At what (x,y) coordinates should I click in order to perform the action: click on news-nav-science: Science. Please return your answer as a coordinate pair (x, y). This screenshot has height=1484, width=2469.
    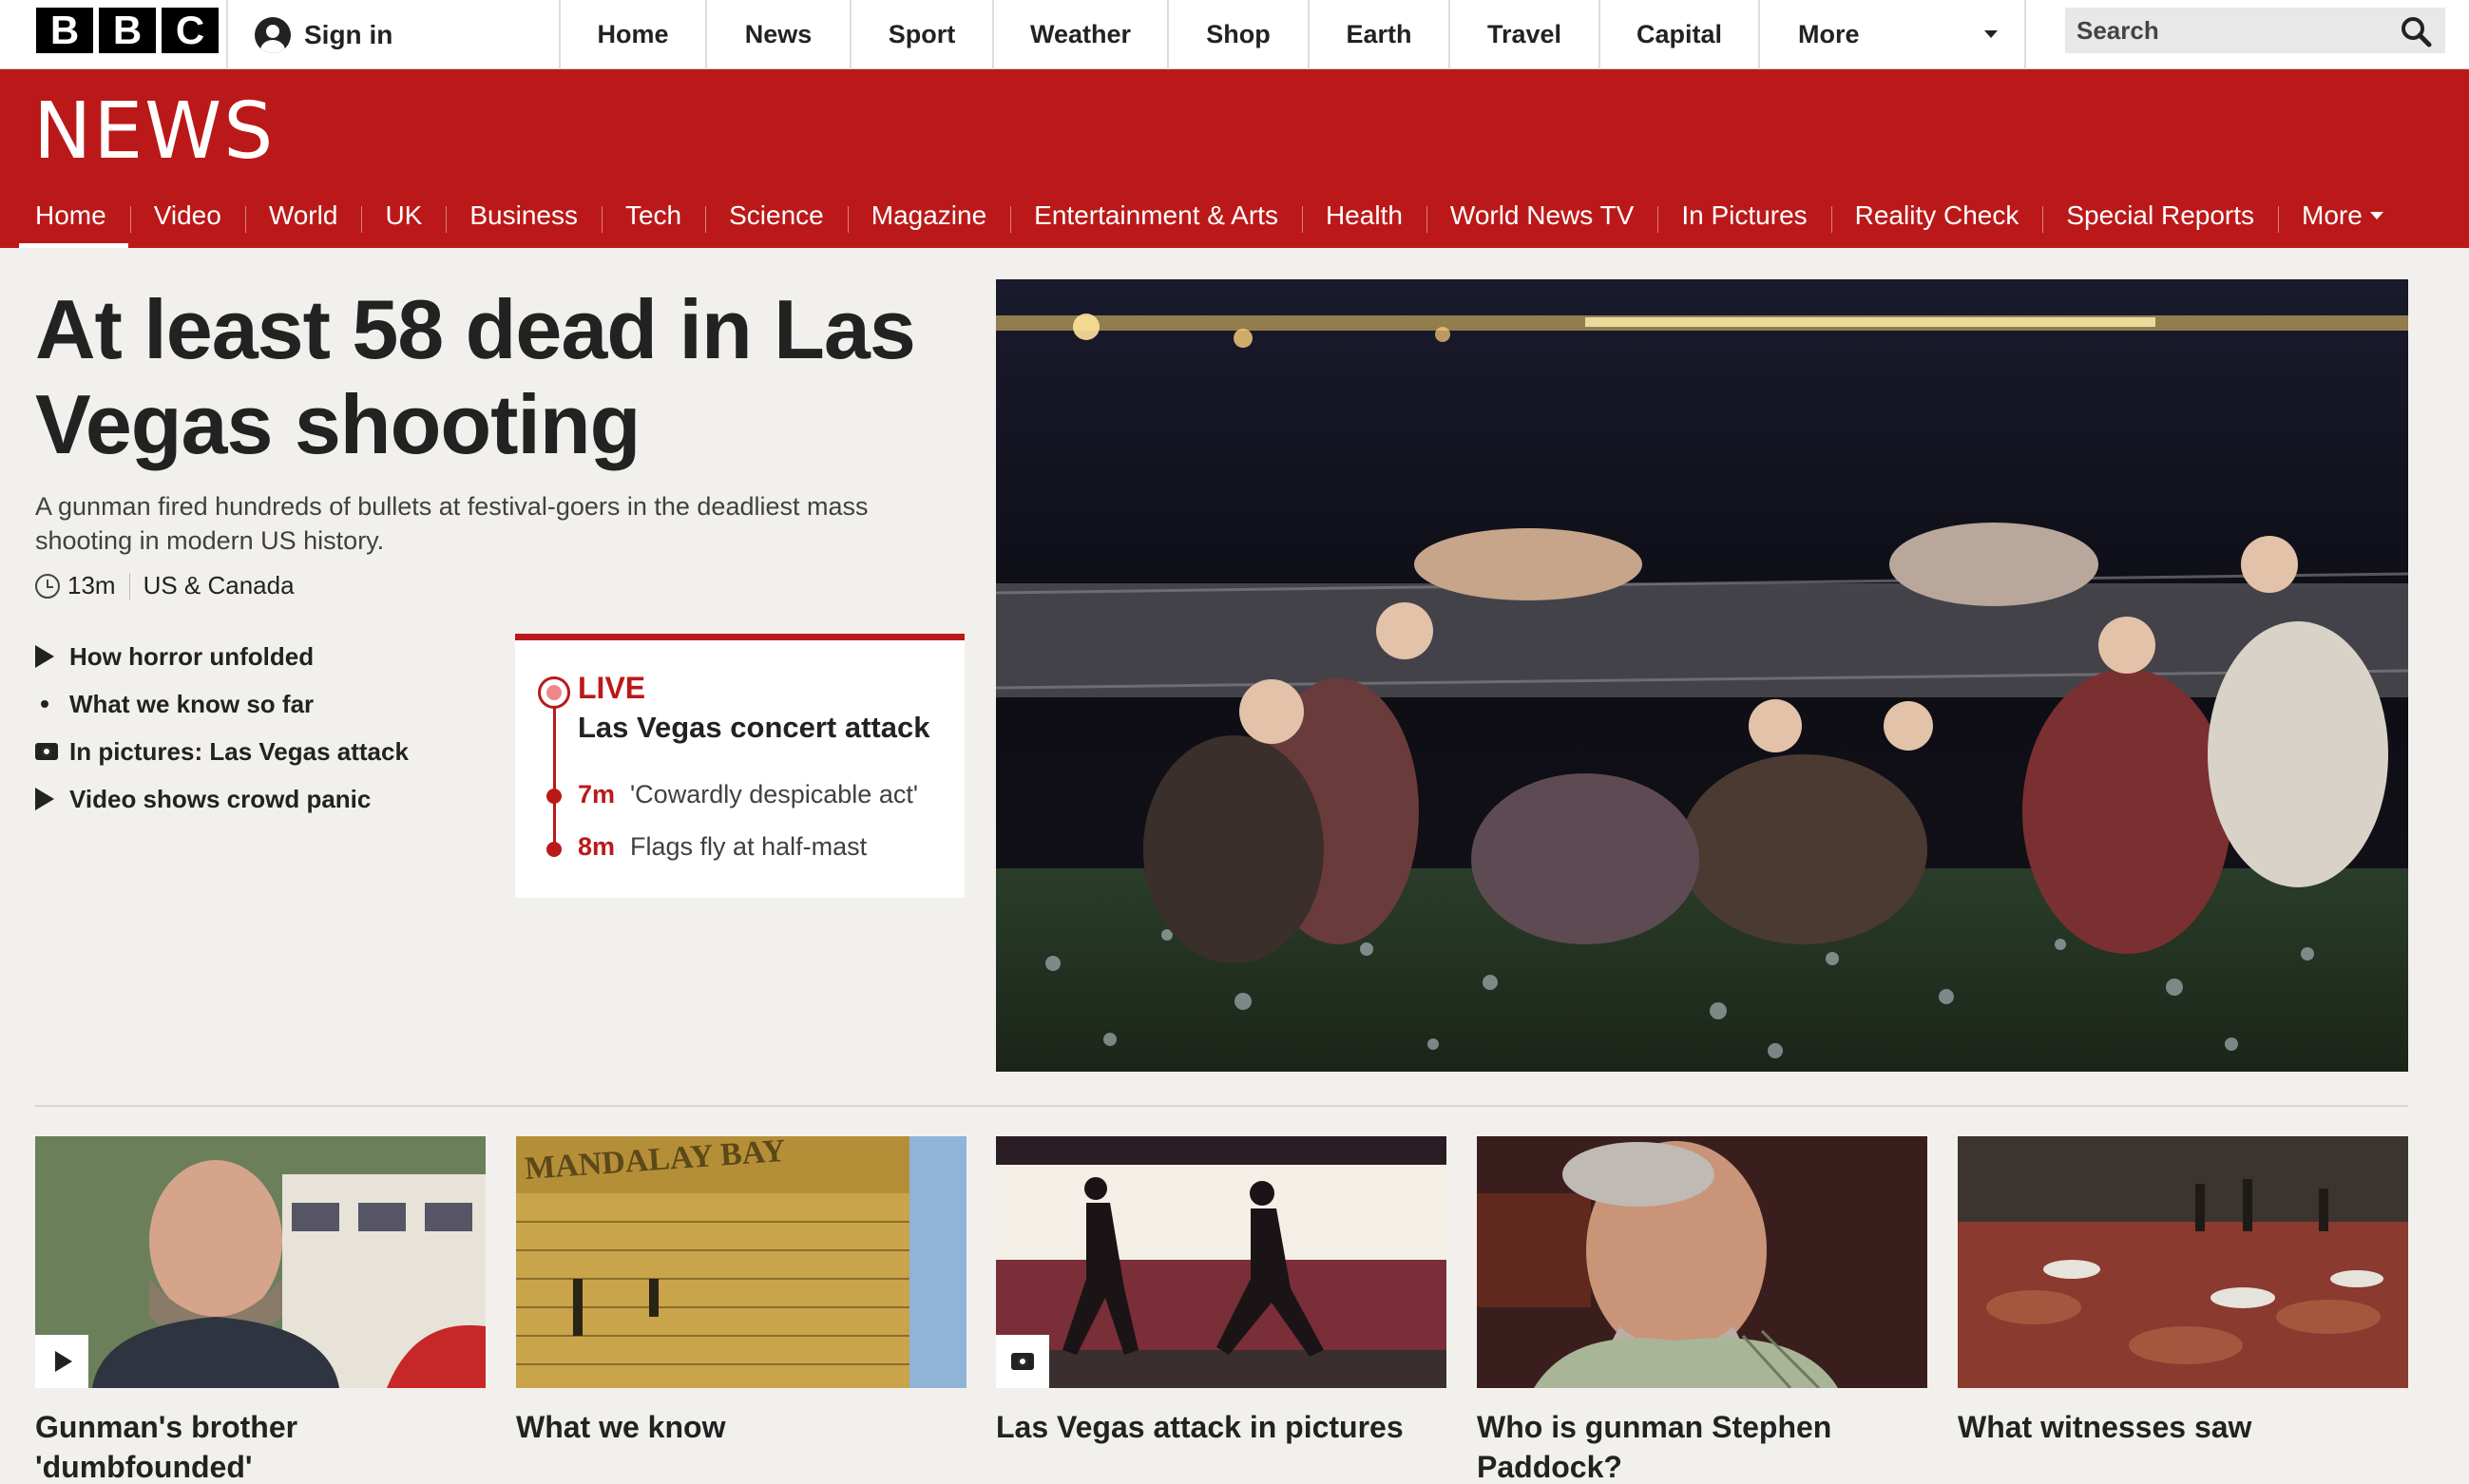
    Looking at the image, I should click on (776, 215).